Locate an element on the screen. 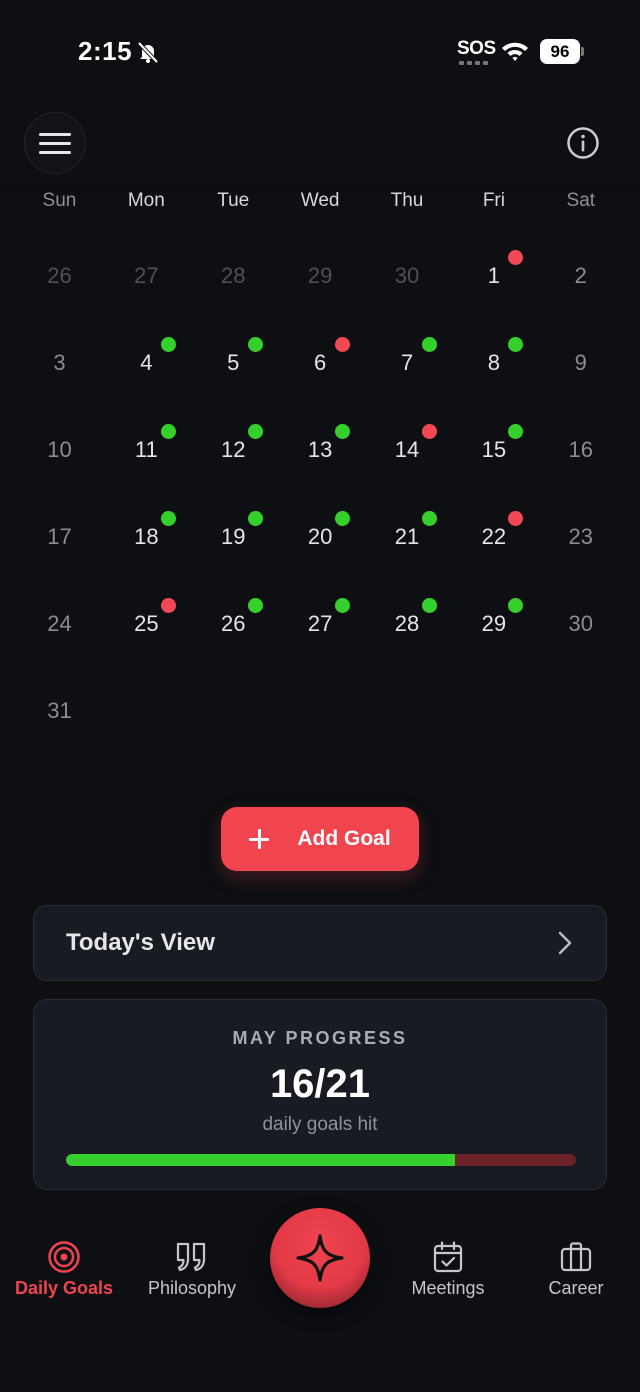  monthly-progress-card: MAY PROGRESS 16/21 daily goals hit is located at coordinates (320, 1094).